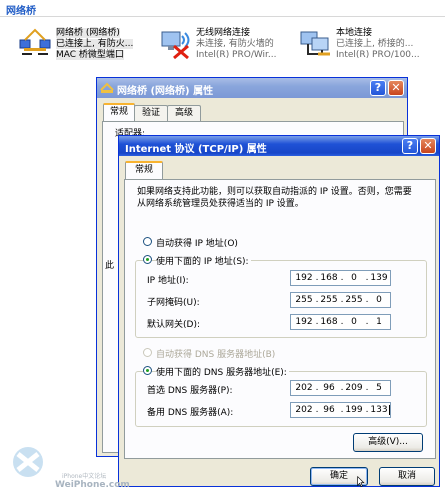  What do you see at coordinates (389, 410) in the screenshot?
I see `text-caret` at bounding box center [389, 410].